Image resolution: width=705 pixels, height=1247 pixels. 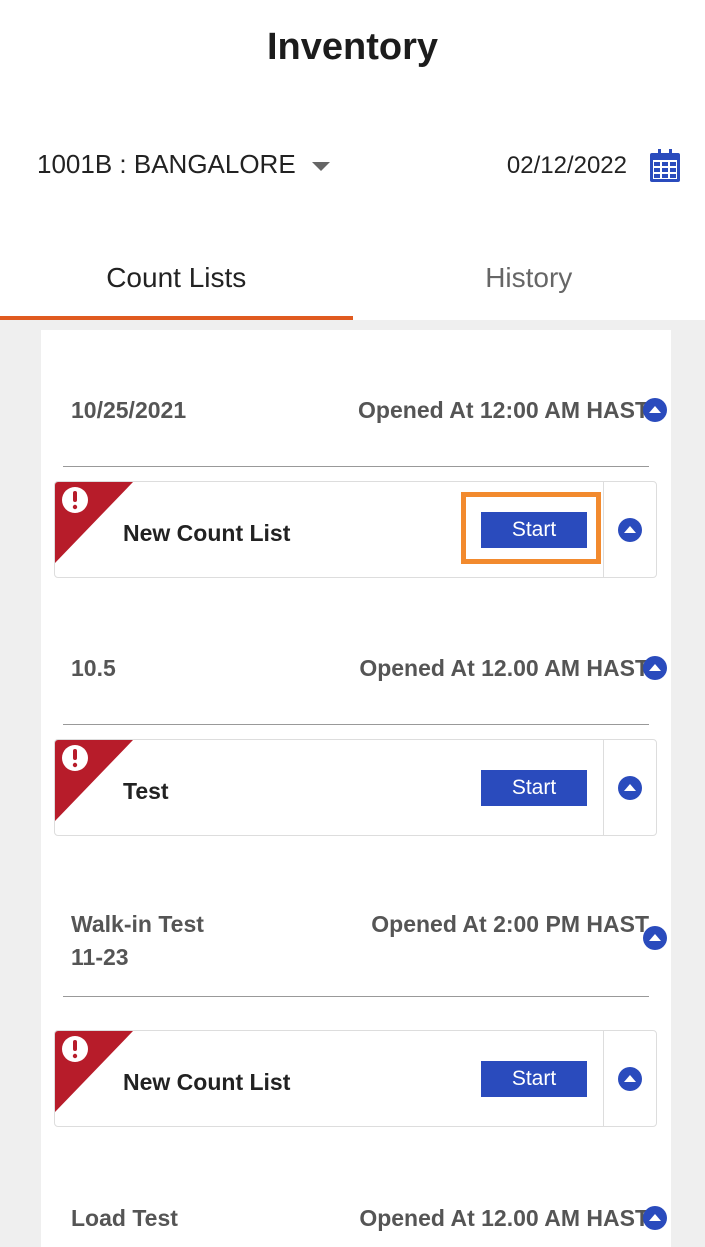 I want to click on tab-history: History, so click(x=529, y=278).